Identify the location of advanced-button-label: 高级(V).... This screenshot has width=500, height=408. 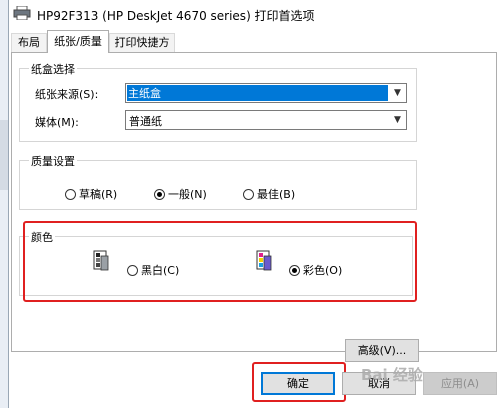
(382, 350).